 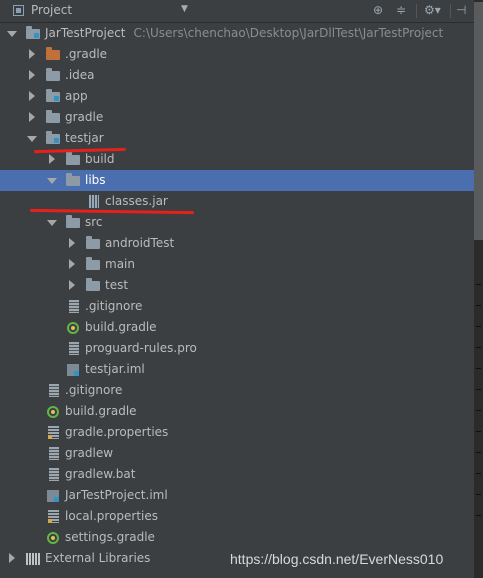 What do you see at coordinates (237, 11) in the screenshot?
I see `project-toolwindow-header: Project ▼ ⊕ ≑ ⚙▾ ⊣` at bounding box center [237, 11].